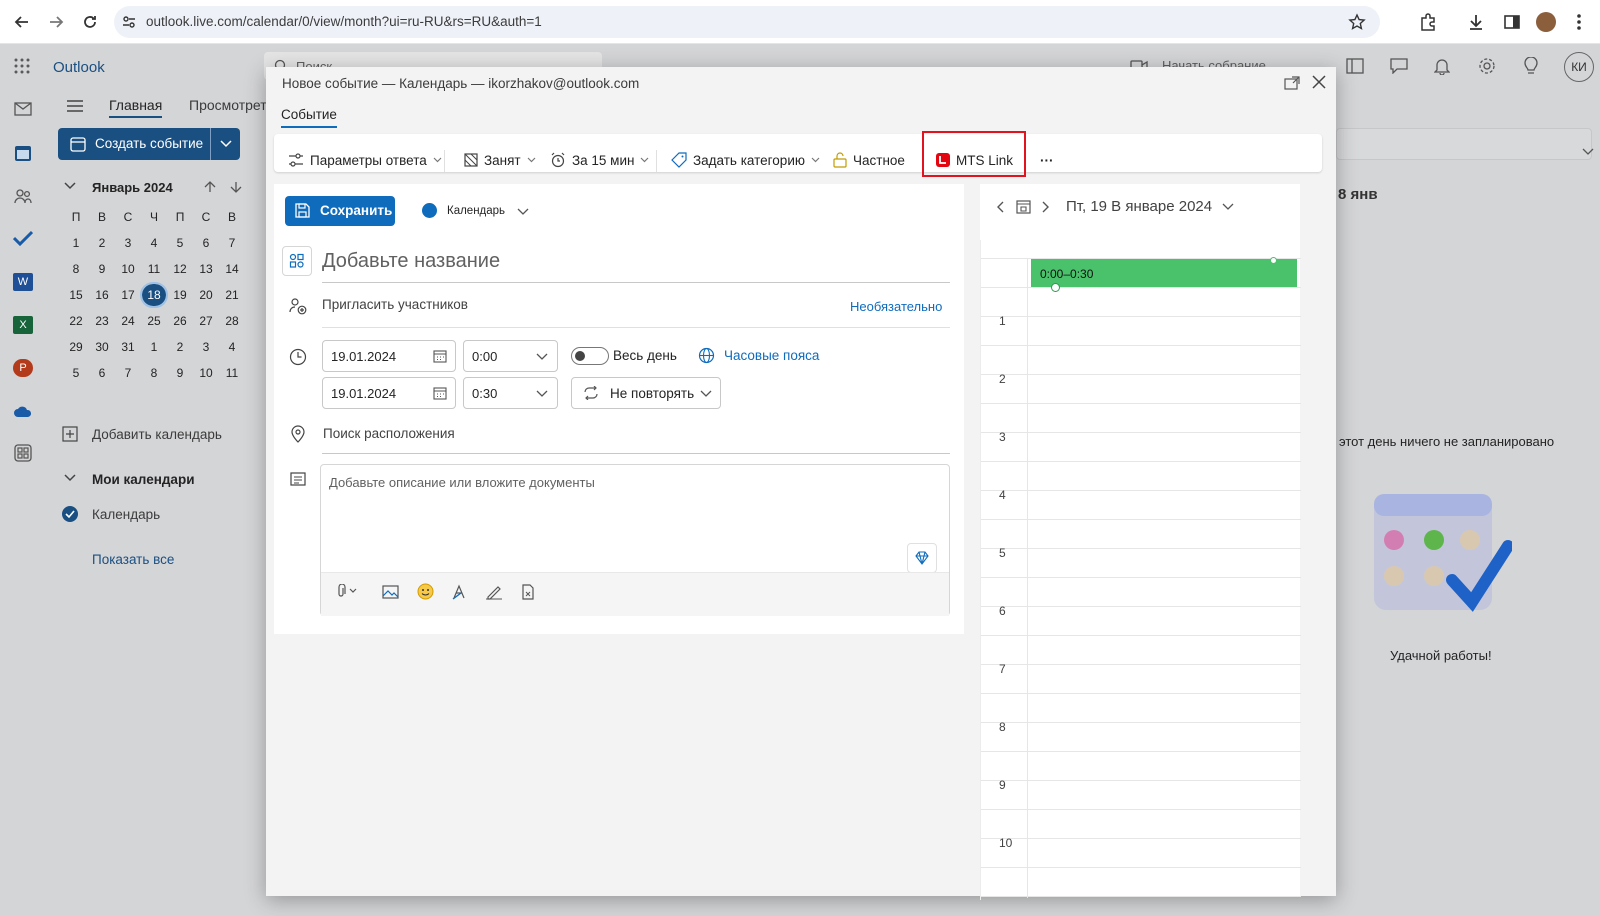 The image size is (1600, 916). What do you see at coordinates (494, 592) in the screenshot?
I see `signature-pen-icon` at bounding box center [494, 592].